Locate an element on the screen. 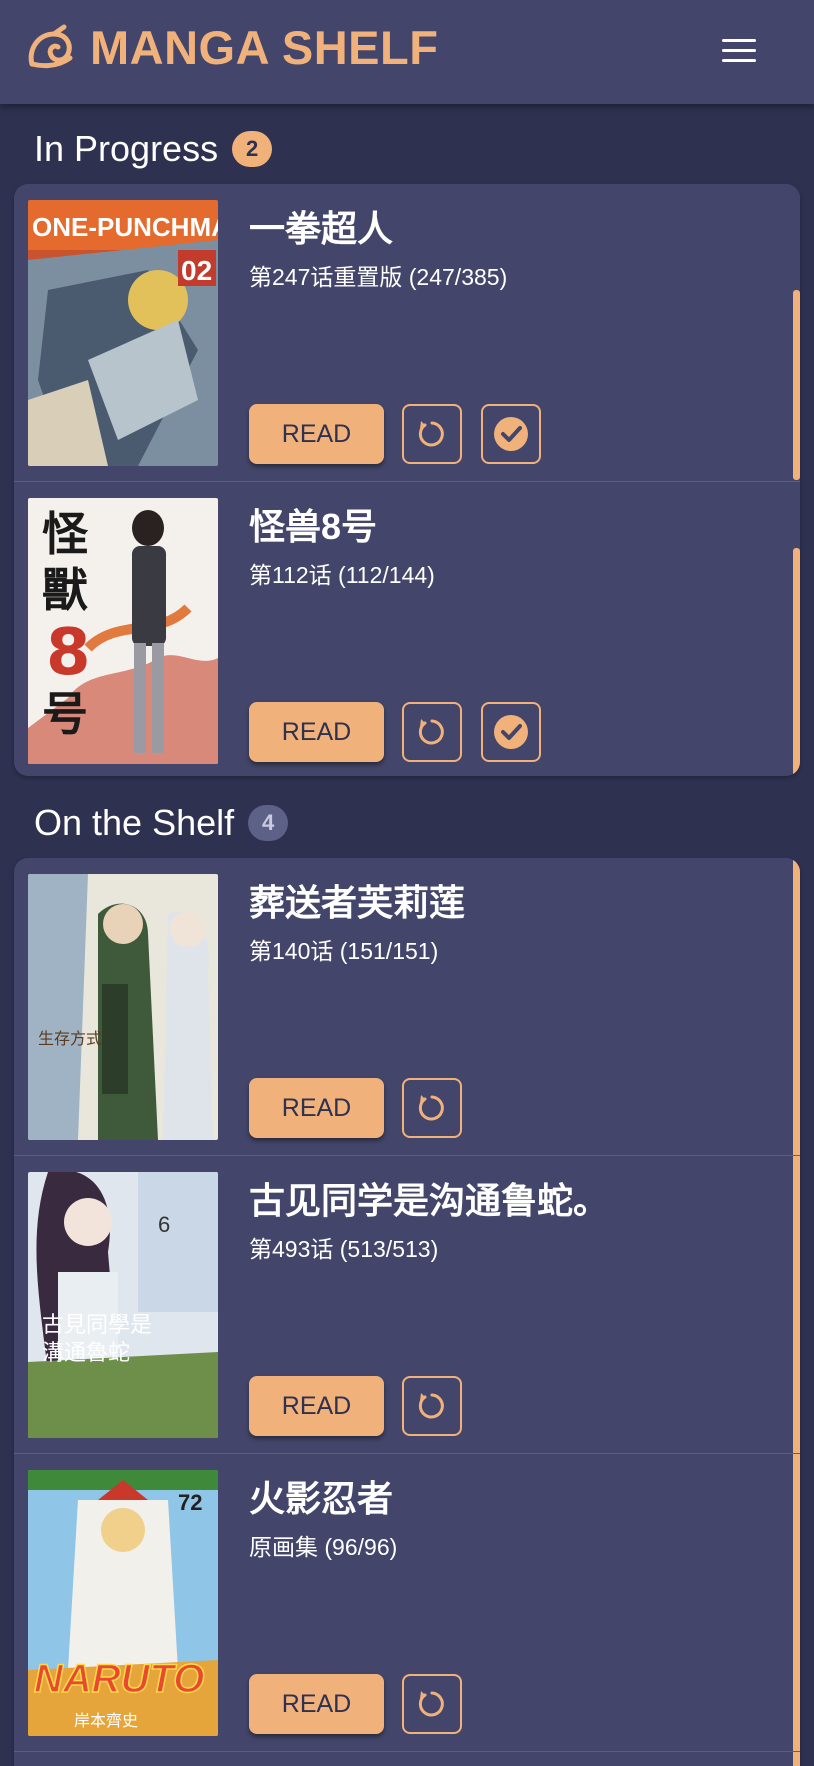  hamburger-menu-icon is located at coordinates (739, 51).